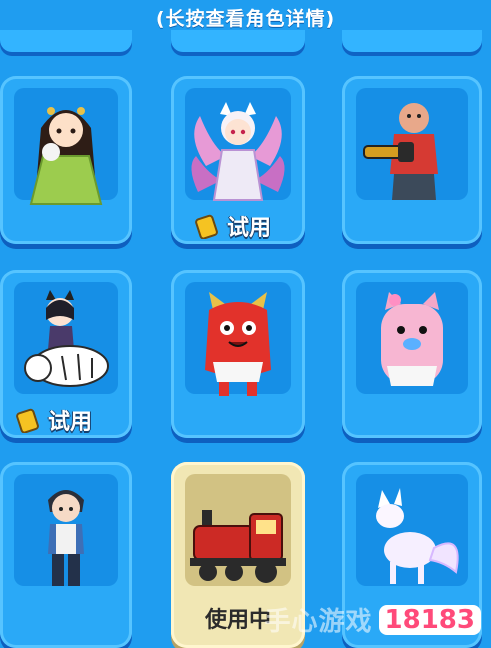 This screenshot has width=491, height=648. I want to click on character-card-pink-pig, so click(412, 354).